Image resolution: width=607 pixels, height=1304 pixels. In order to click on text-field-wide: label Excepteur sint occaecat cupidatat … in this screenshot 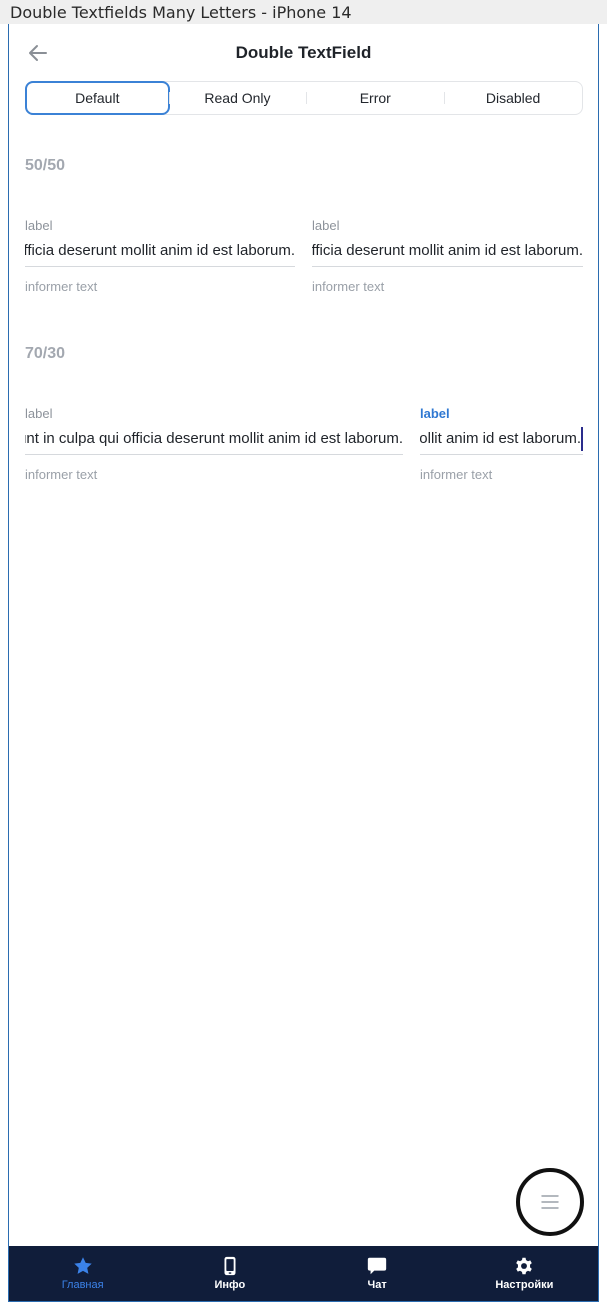, I will do `click(214, 446)`.